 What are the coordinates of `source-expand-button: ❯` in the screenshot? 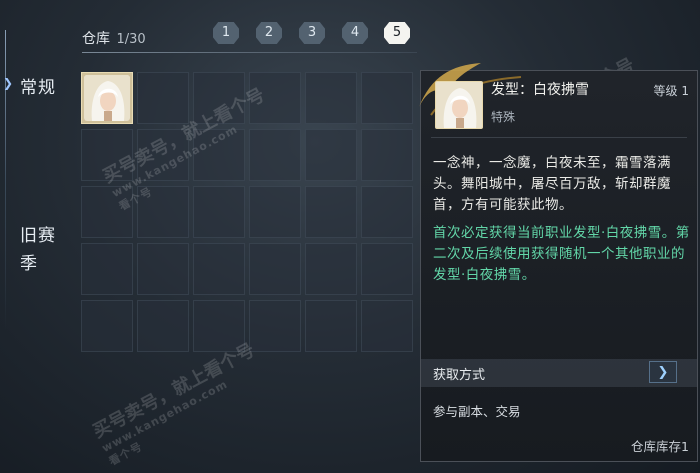 It's located at (663, 372).